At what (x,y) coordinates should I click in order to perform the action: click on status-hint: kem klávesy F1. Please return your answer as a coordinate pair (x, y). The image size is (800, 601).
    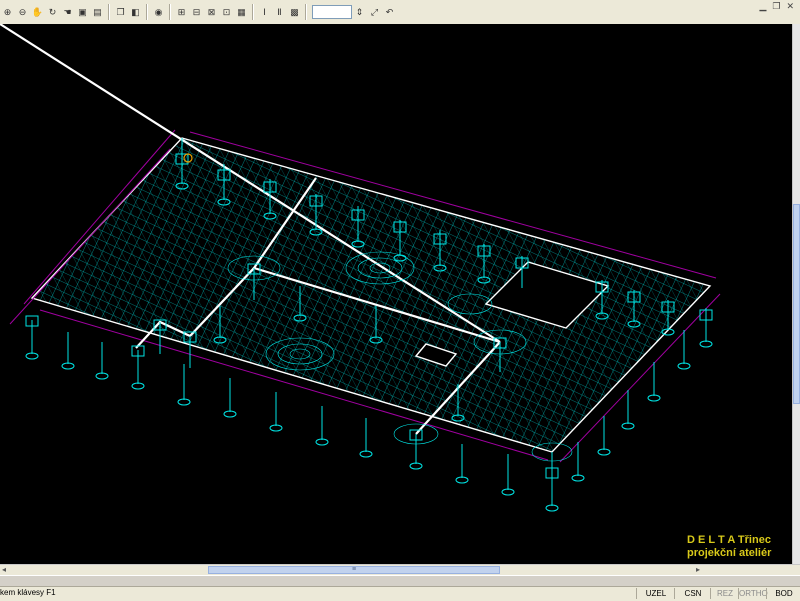
    Looking at the image, I should click on (28, 592).